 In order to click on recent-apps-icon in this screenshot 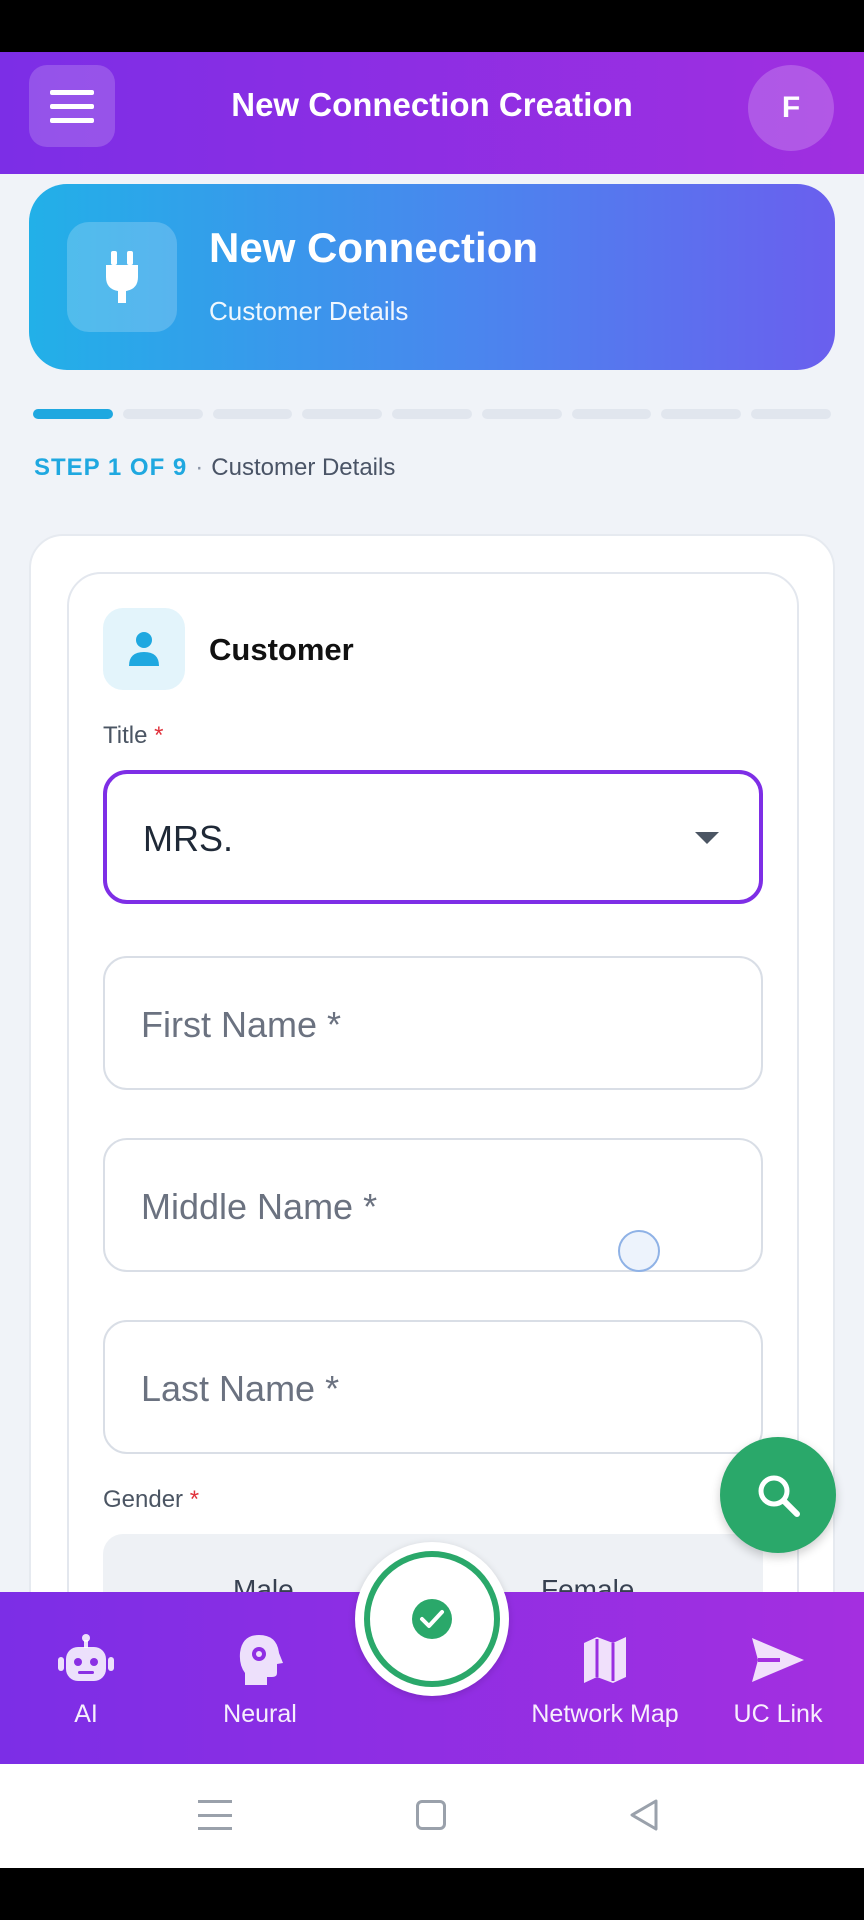, I will do `click(215, 1815)`.